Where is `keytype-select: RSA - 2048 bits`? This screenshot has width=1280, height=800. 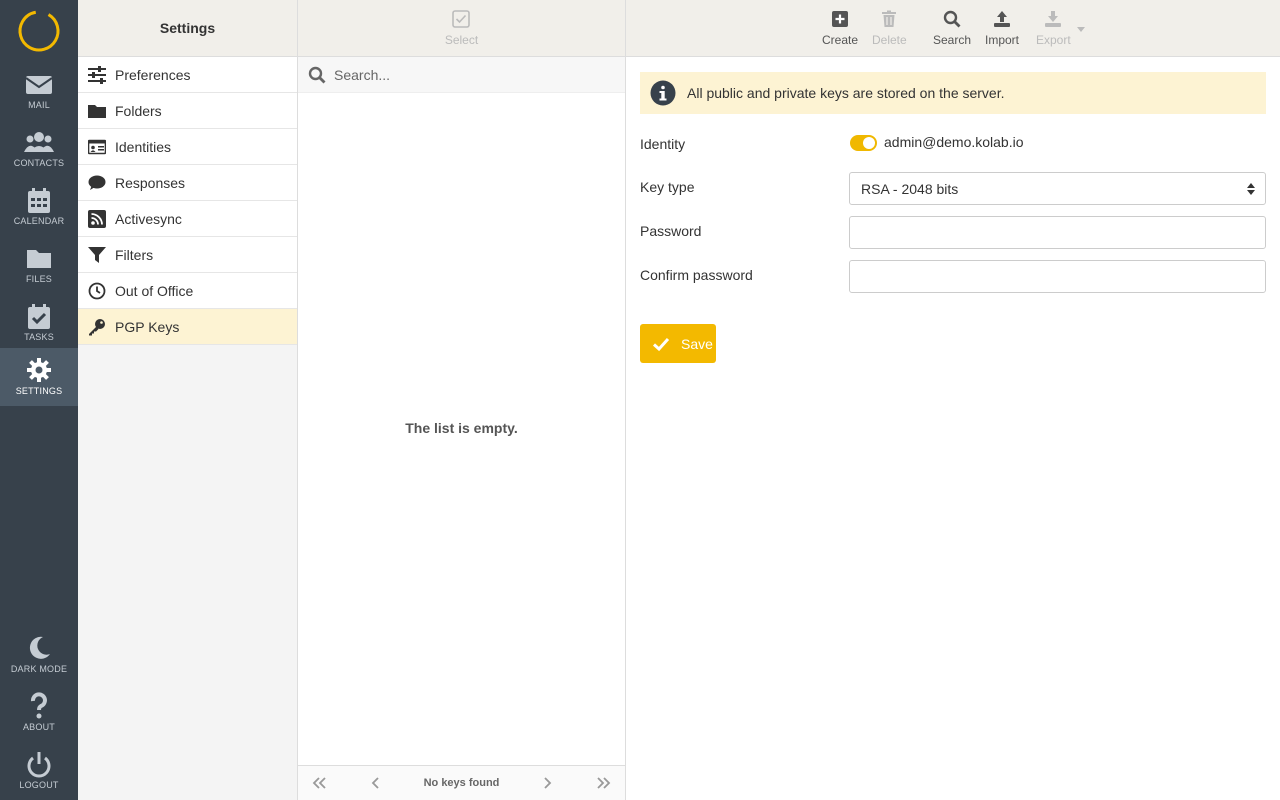 keytype-select: RSA - 2048 bits is located at coordinates (1057, 188).